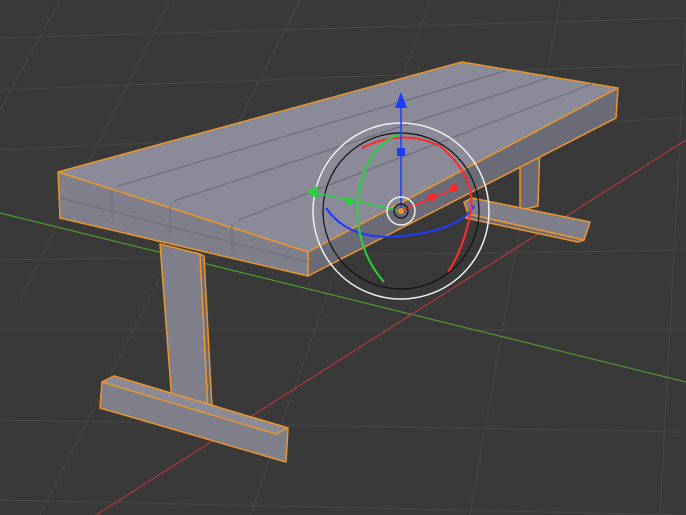 Image resolution: width=686 pixels, height=515 pixels. What do you see at coordinates (401, 152) in the screenshot?
I see `gizmo-z-scale-handle` at bounding box center [401, 152].